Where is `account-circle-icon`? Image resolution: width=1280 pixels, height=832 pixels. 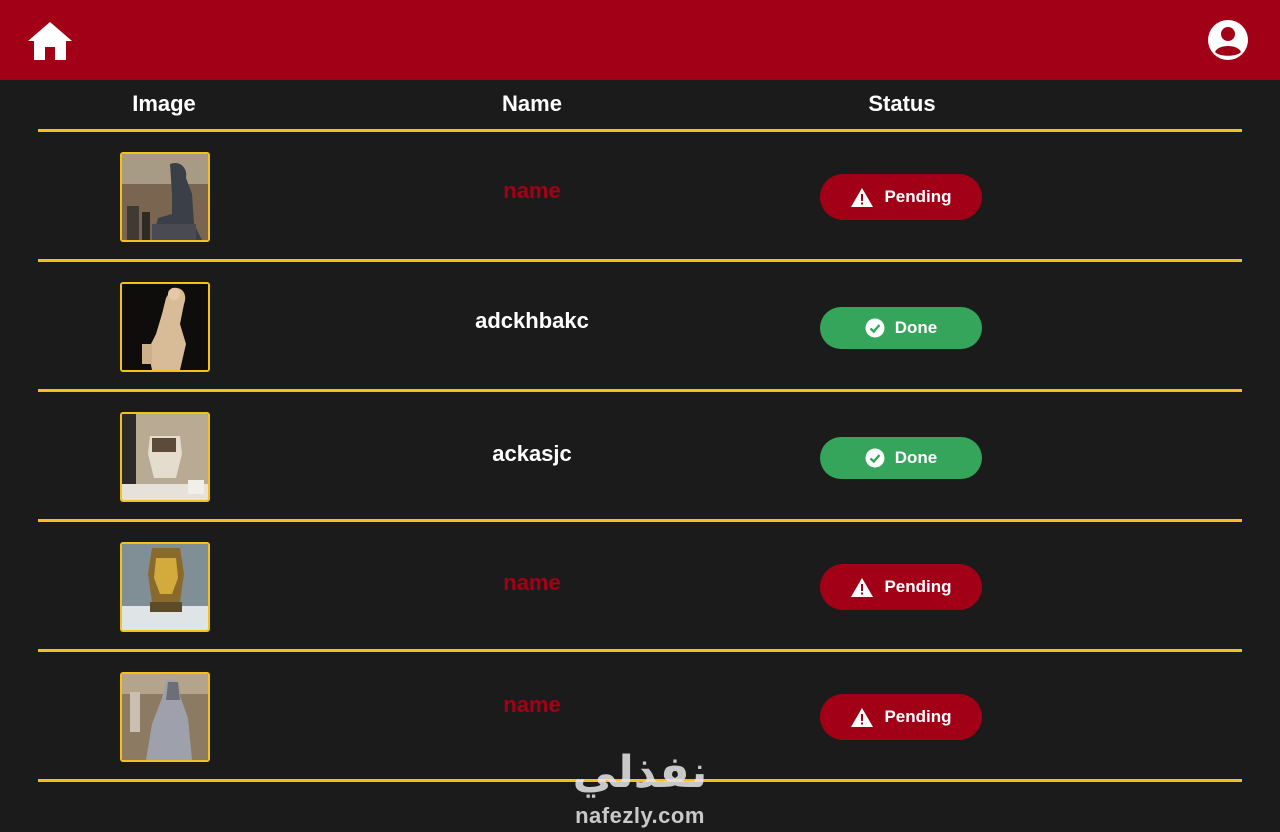 account-circle-icon is located at coordinates (1228, 40).